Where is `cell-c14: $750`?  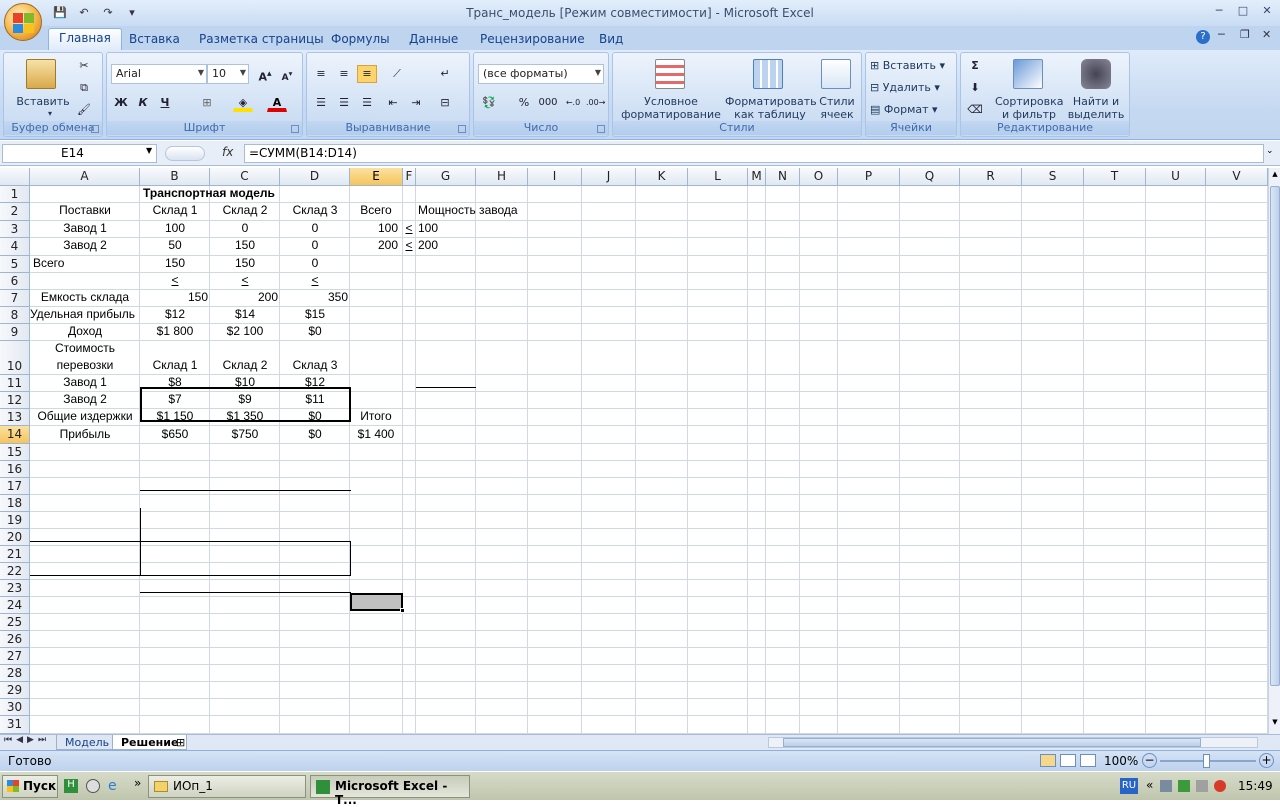 cell-c14: $750 is located at coordinates (245, 434).